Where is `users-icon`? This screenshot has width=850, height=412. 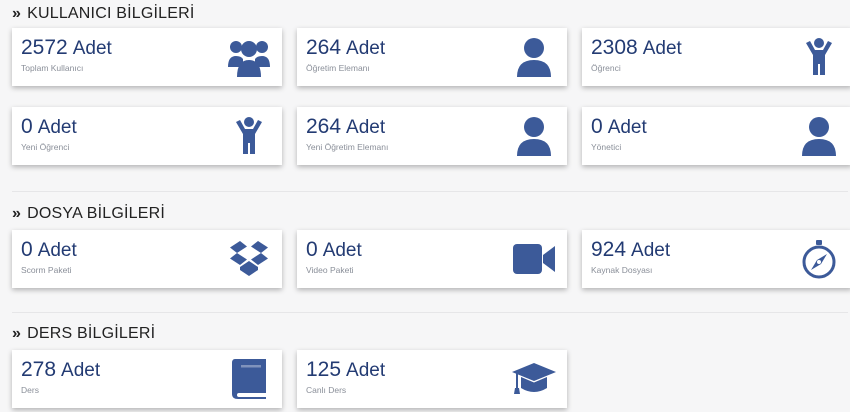
users-icon is located at coordinates (249, 57).